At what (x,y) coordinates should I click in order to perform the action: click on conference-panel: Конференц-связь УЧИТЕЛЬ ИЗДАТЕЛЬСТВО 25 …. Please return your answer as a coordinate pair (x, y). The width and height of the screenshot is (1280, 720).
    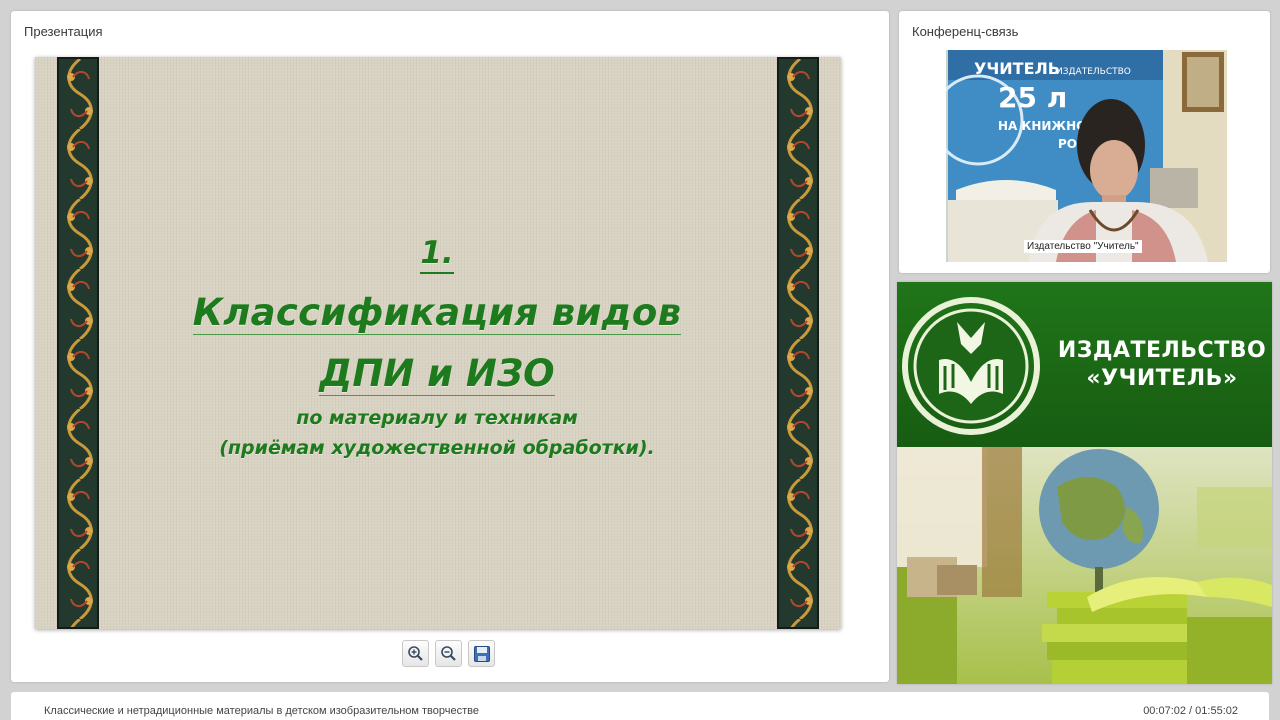
    Looking at the image, I should click on (1084, 142).